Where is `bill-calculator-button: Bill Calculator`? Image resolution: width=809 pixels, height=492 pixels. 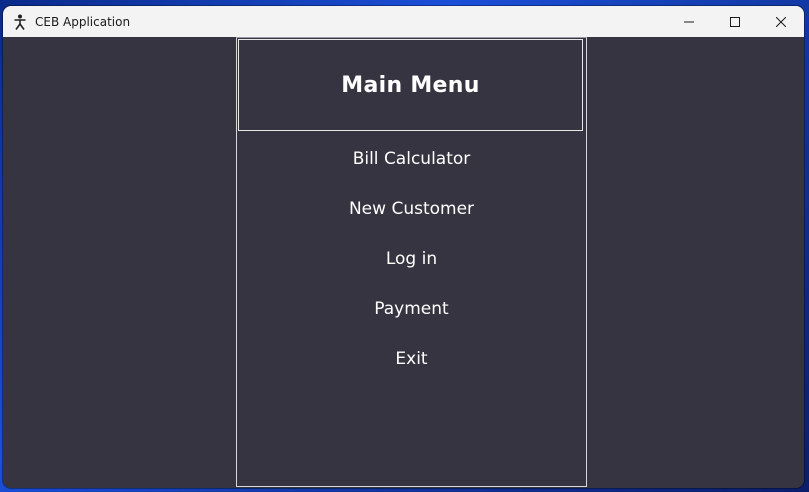
bill-calculator-button: Bill Calculator is located at coordinates (411, 159).